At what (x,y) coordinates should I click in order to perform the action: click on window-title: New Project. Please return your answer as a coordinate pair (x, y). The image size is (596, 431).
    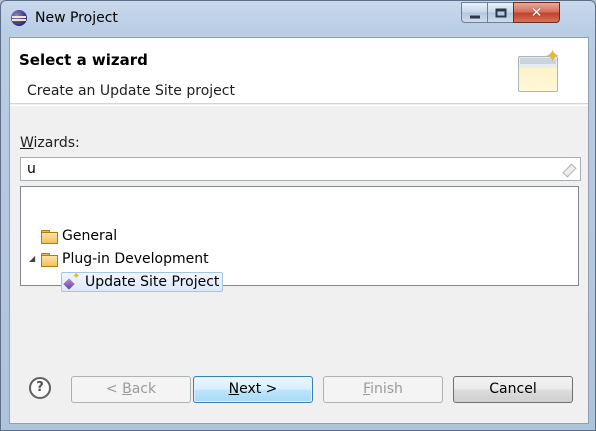
    Looking at the image, I should click on (76, 18).